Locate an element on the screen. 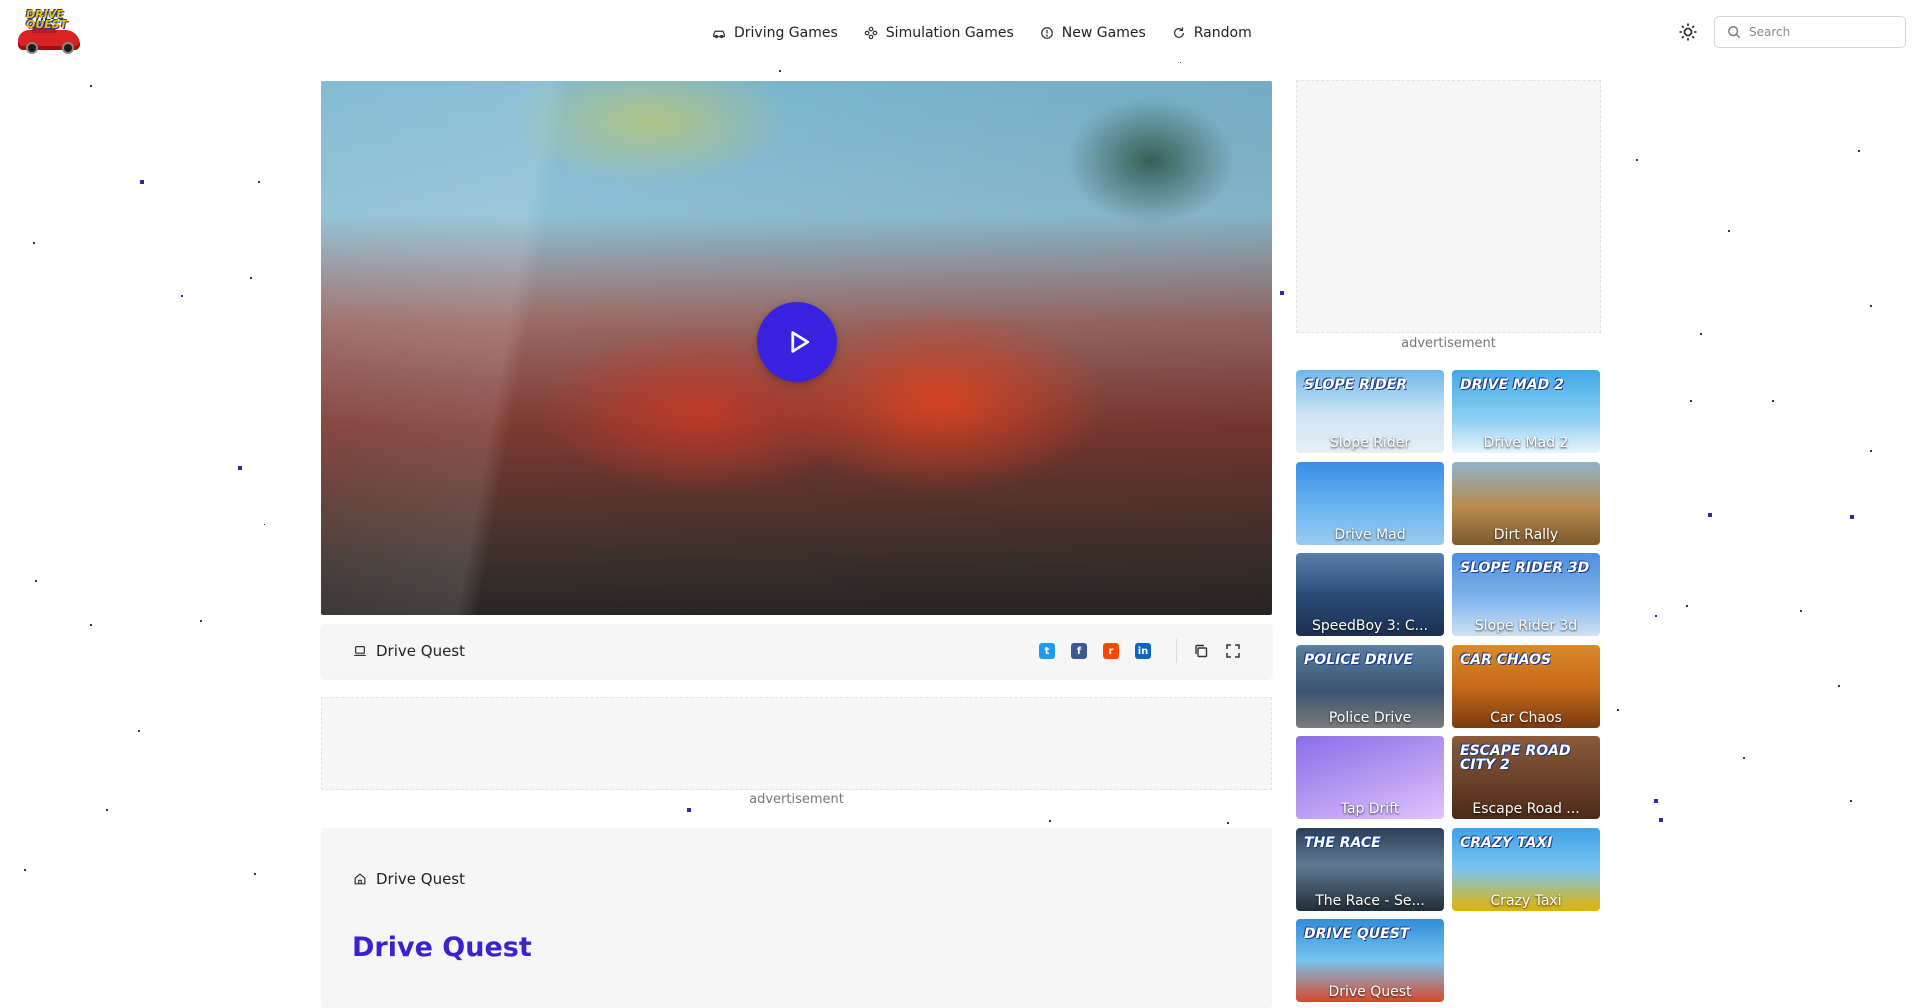 Image resolution: width=1920 pixels, height=1008 pixels. nav-new-games: New Games is located at coordinates (1093, 33).